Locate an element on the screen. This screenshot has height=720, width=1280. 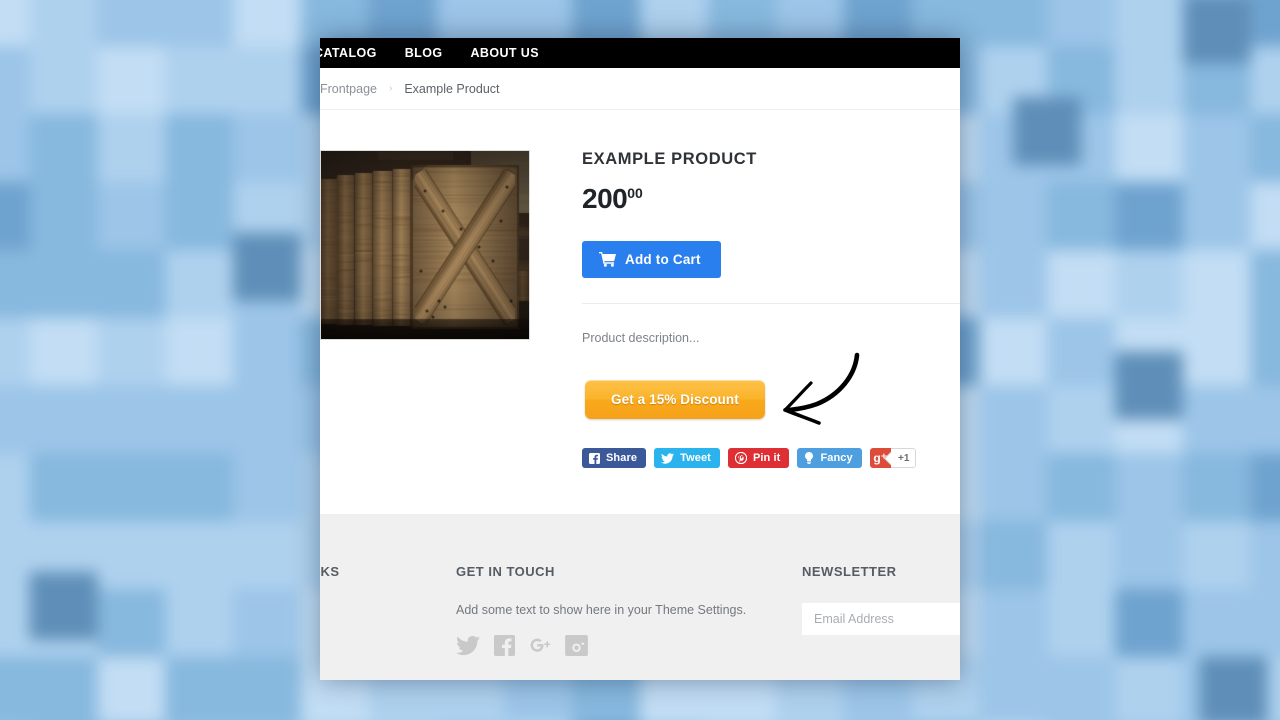
social-share-bar: Share Tweet Pin it Fancy g⁺ +1 is located at coordinates (771, 458).